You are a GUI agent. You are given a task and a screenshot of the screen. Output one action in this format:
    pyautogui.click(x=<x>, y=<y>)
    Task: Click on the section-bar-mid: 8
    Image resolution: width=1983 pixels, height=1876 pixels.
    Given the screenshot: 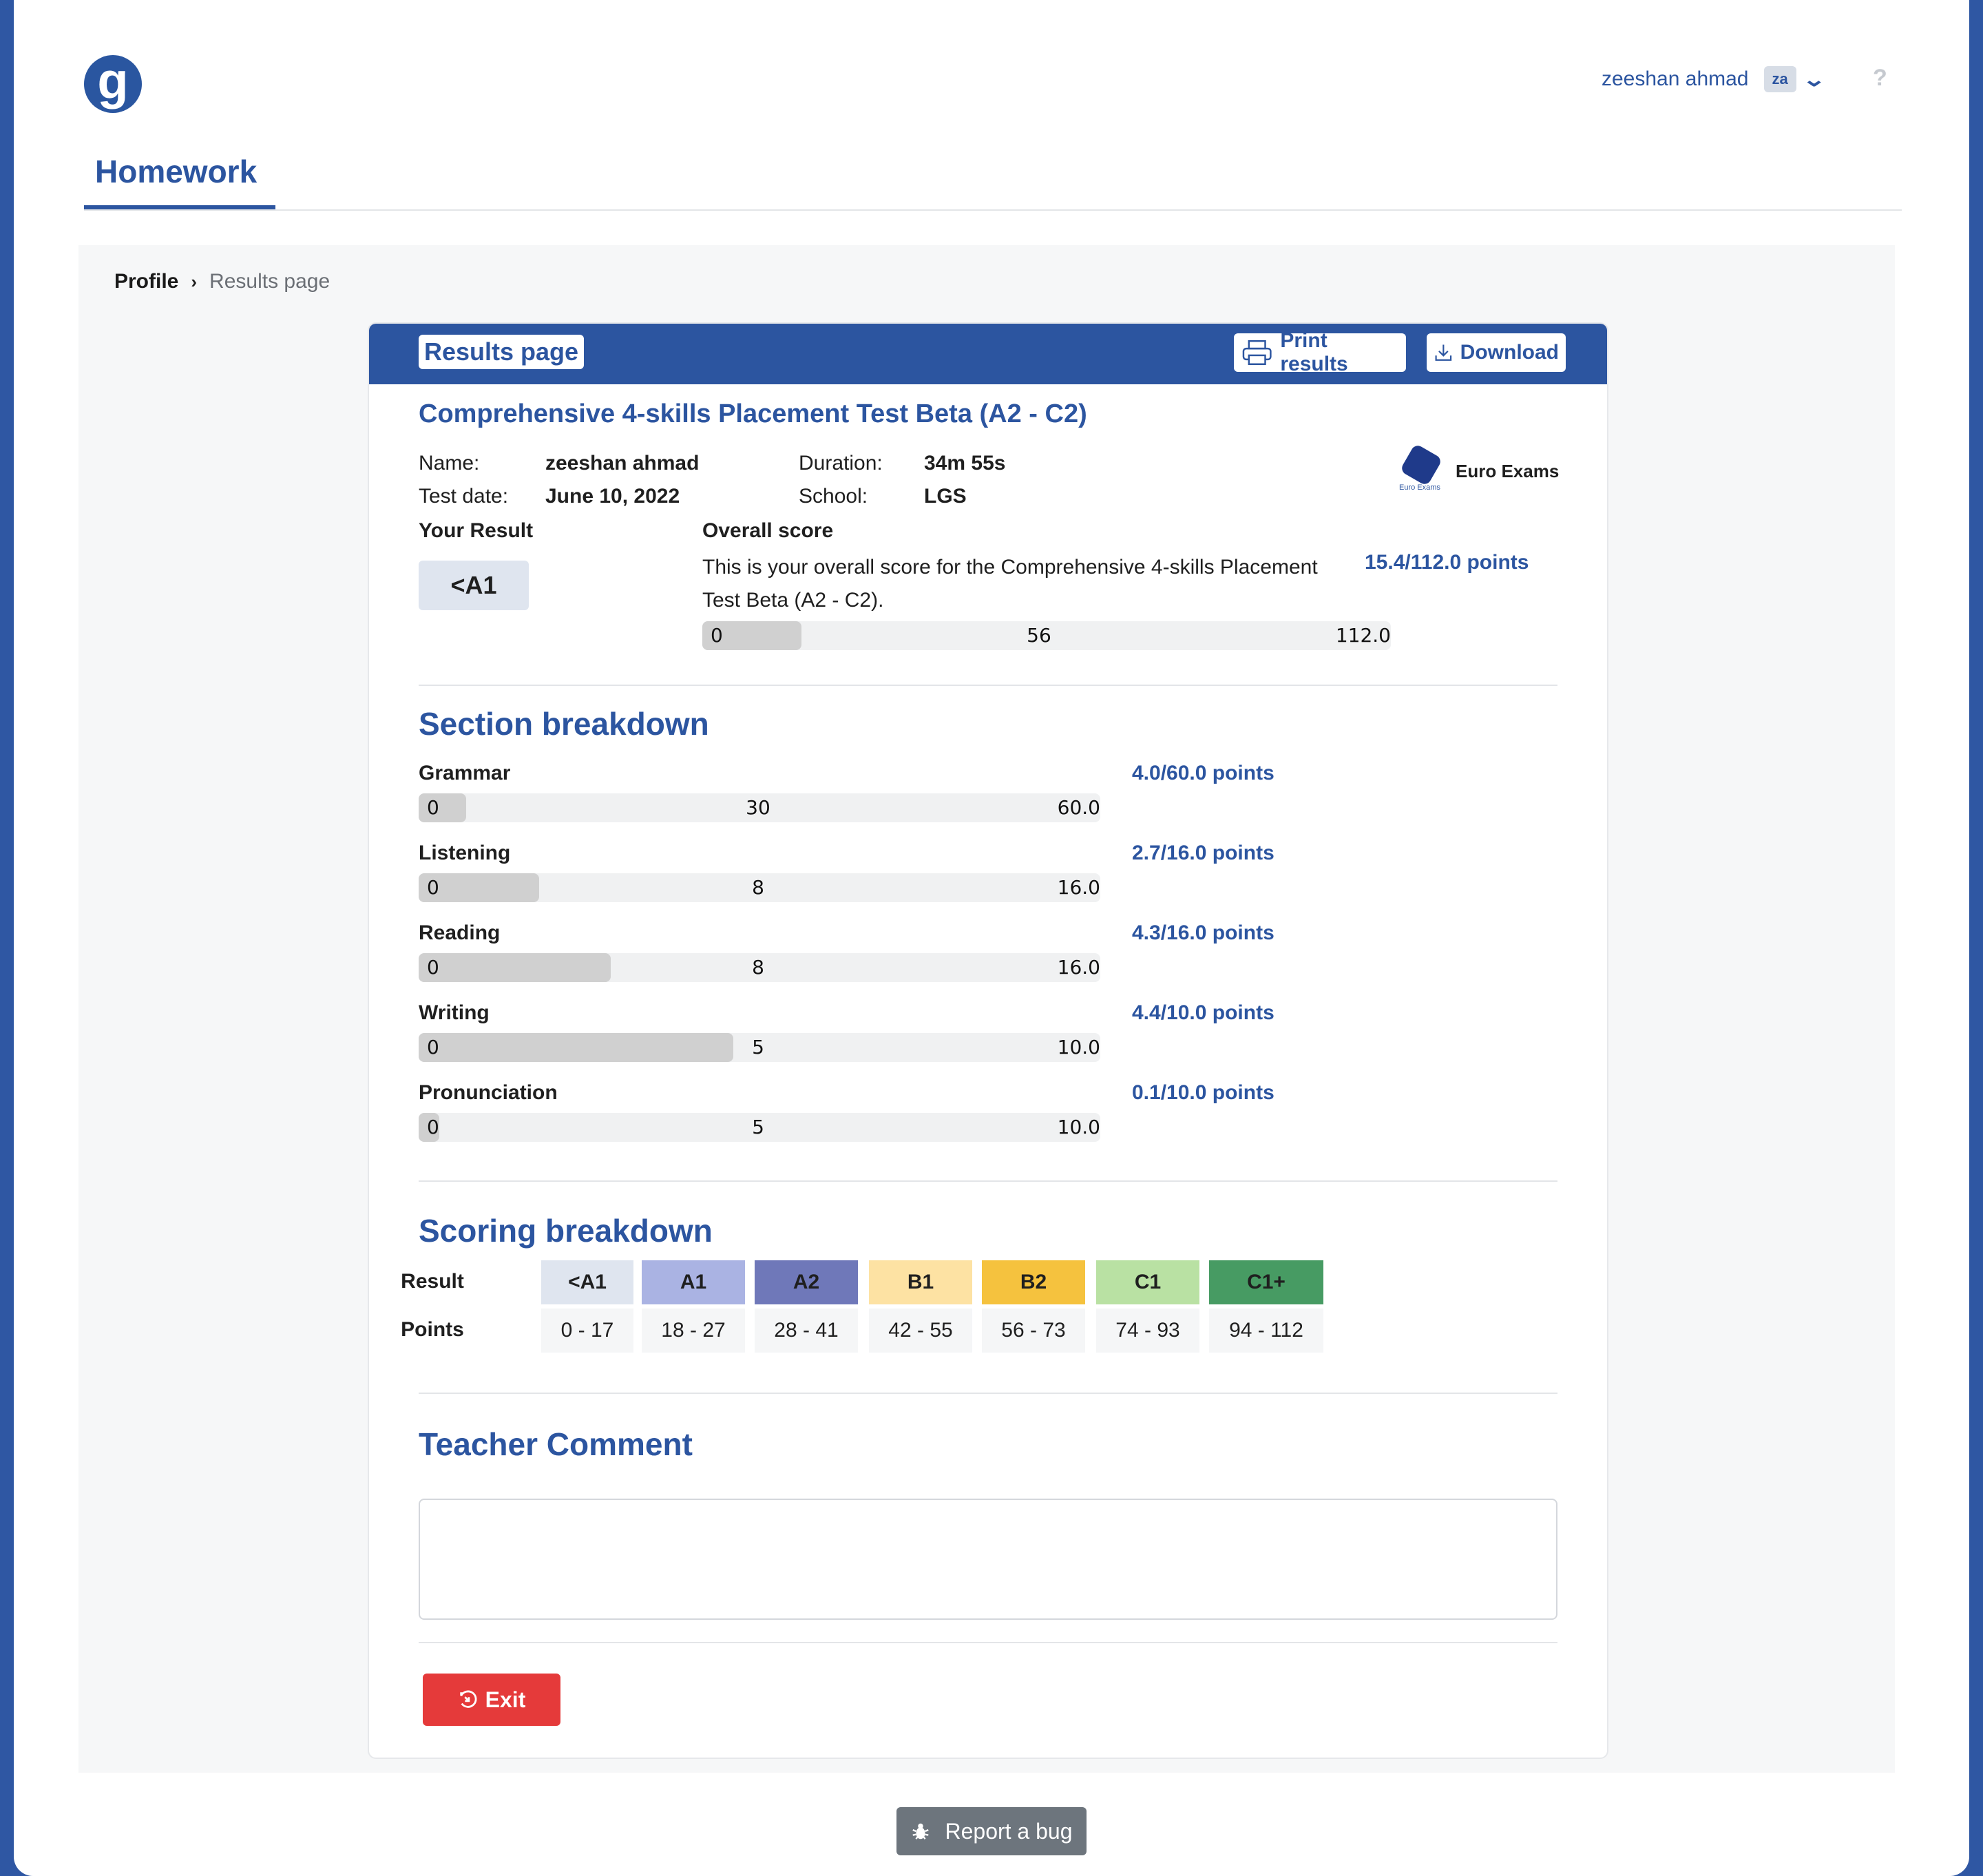 What is the action you would take?
    pyautogui.click(x=758, y=887)
    